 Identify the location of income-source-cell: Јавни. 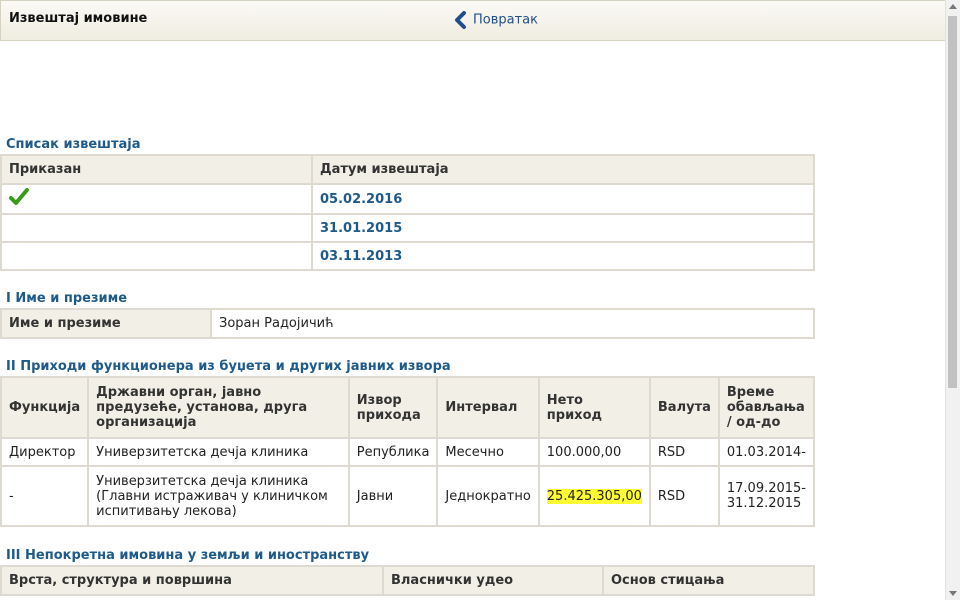
(393, 496).